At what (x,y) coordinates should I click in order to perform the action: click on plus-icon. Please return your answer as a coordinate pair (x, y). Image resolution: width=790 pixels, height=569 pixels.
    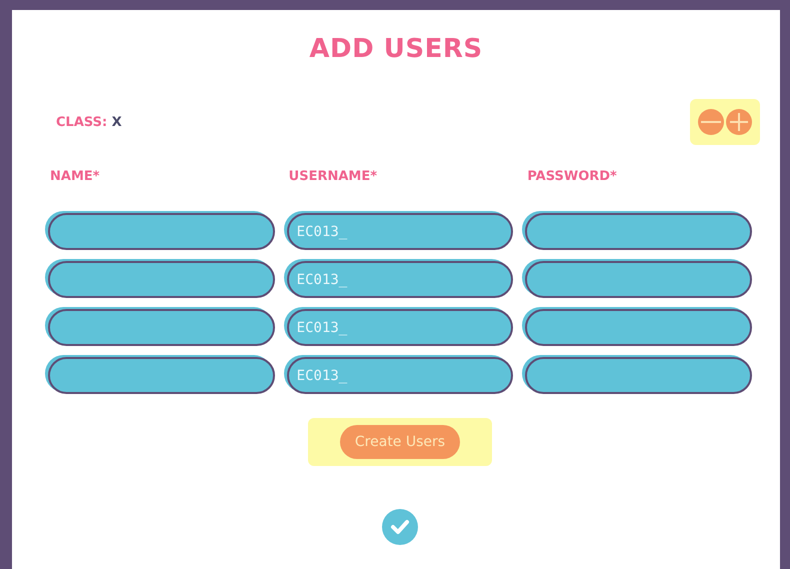
    Looking at the image, I should click on (739, 122).